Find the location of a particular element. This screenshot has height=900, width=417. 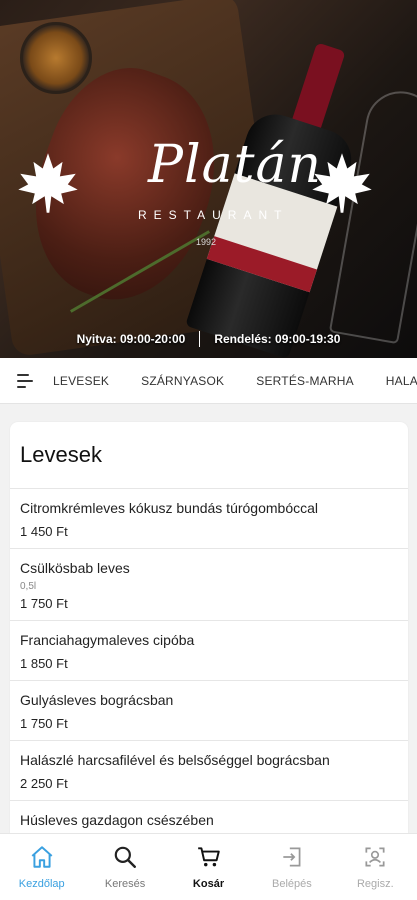

nav-login: Belépés is located at coordinates (291, 867).